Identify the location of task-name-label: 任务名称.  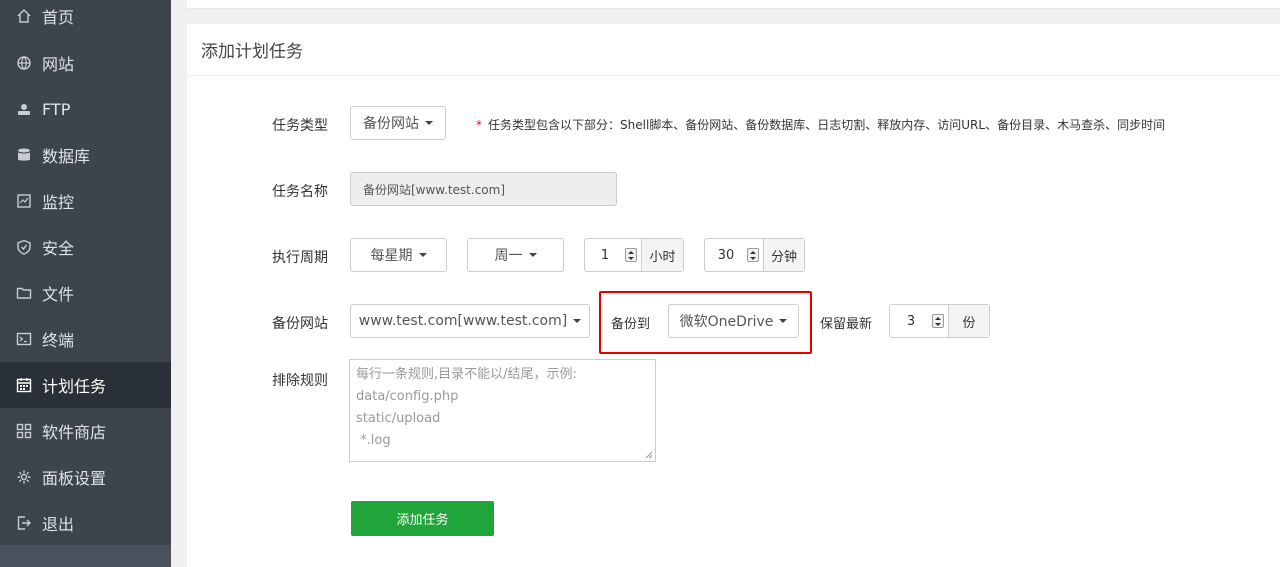
(300, 192).